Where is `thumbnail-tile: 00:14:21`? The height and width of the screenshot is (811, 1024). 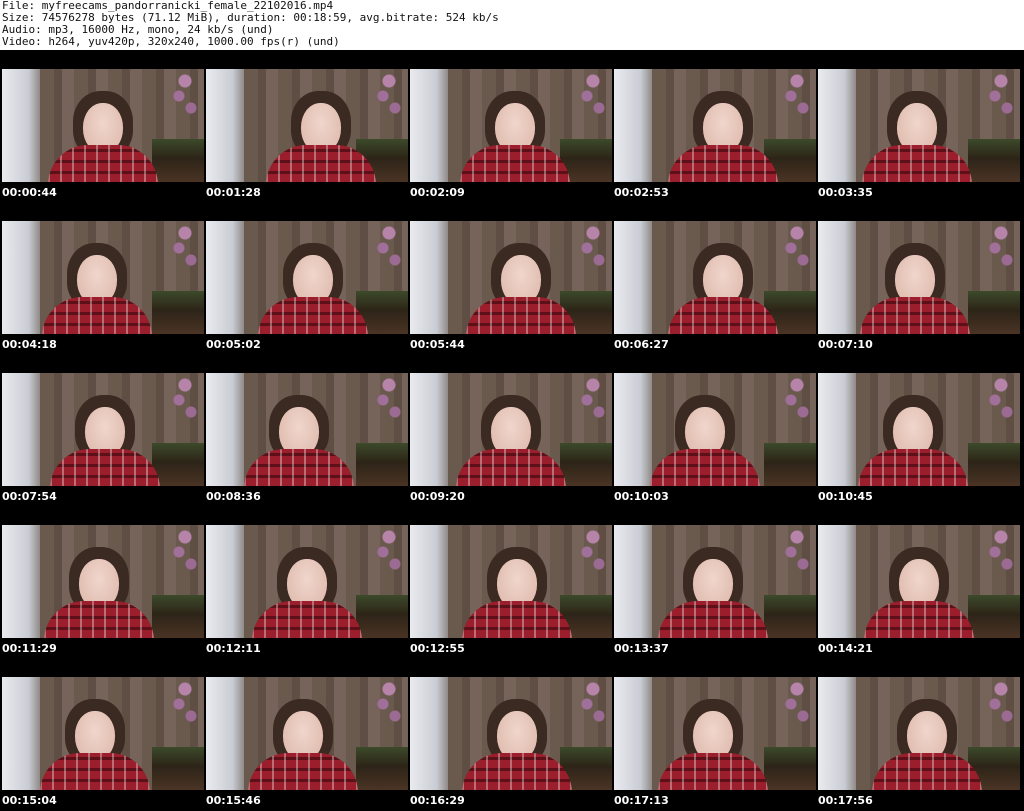
thumbnail-tile: 00:14:21 is located at coordinates (918, 582).